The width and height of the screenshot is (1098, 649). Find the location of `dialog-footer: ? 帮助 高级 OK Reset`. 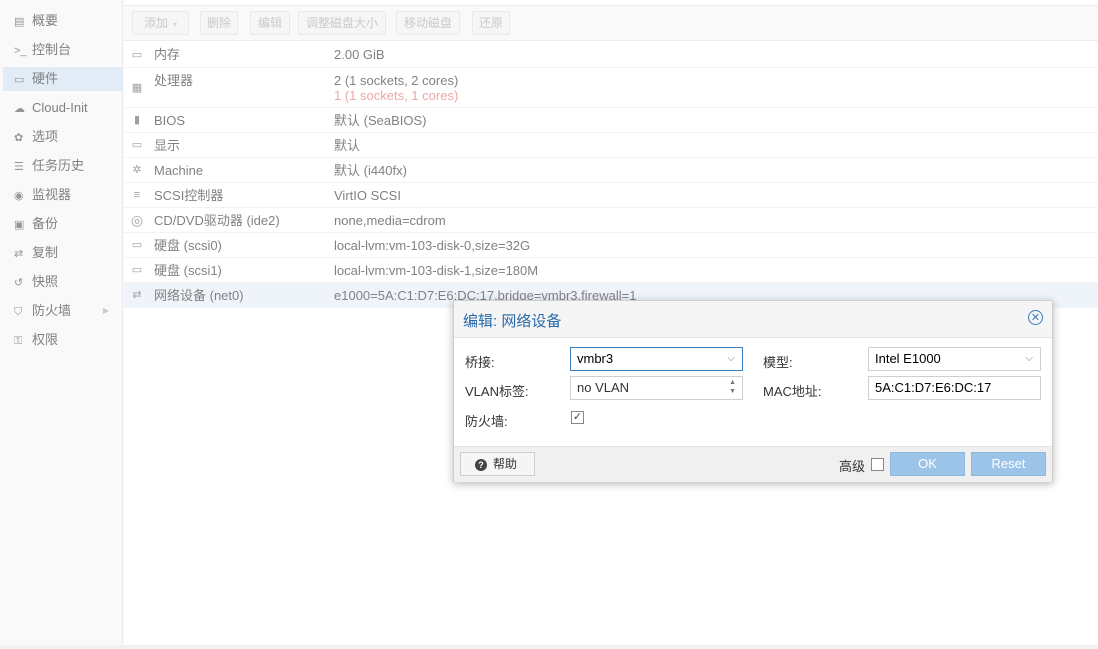

dialog-footer: ? 帮助 高级 OK Reset is located at coordinates (753, 464).